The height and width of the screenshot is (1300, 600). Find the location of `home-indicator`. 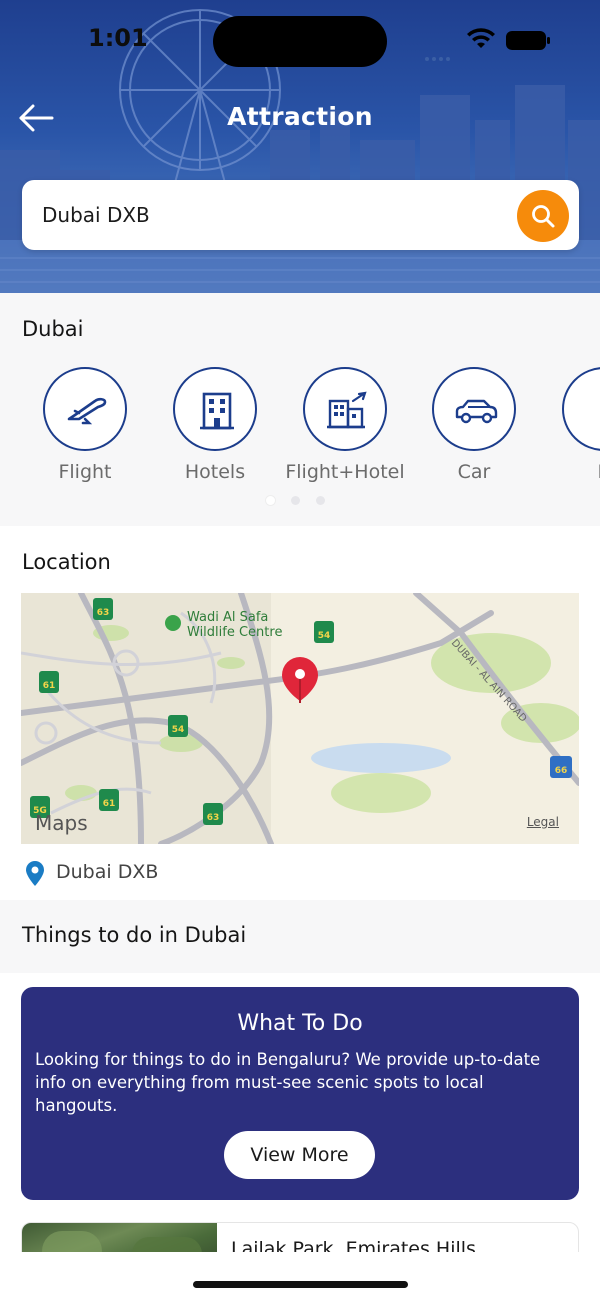

home-indicator is located at coordinates (300, 1284).